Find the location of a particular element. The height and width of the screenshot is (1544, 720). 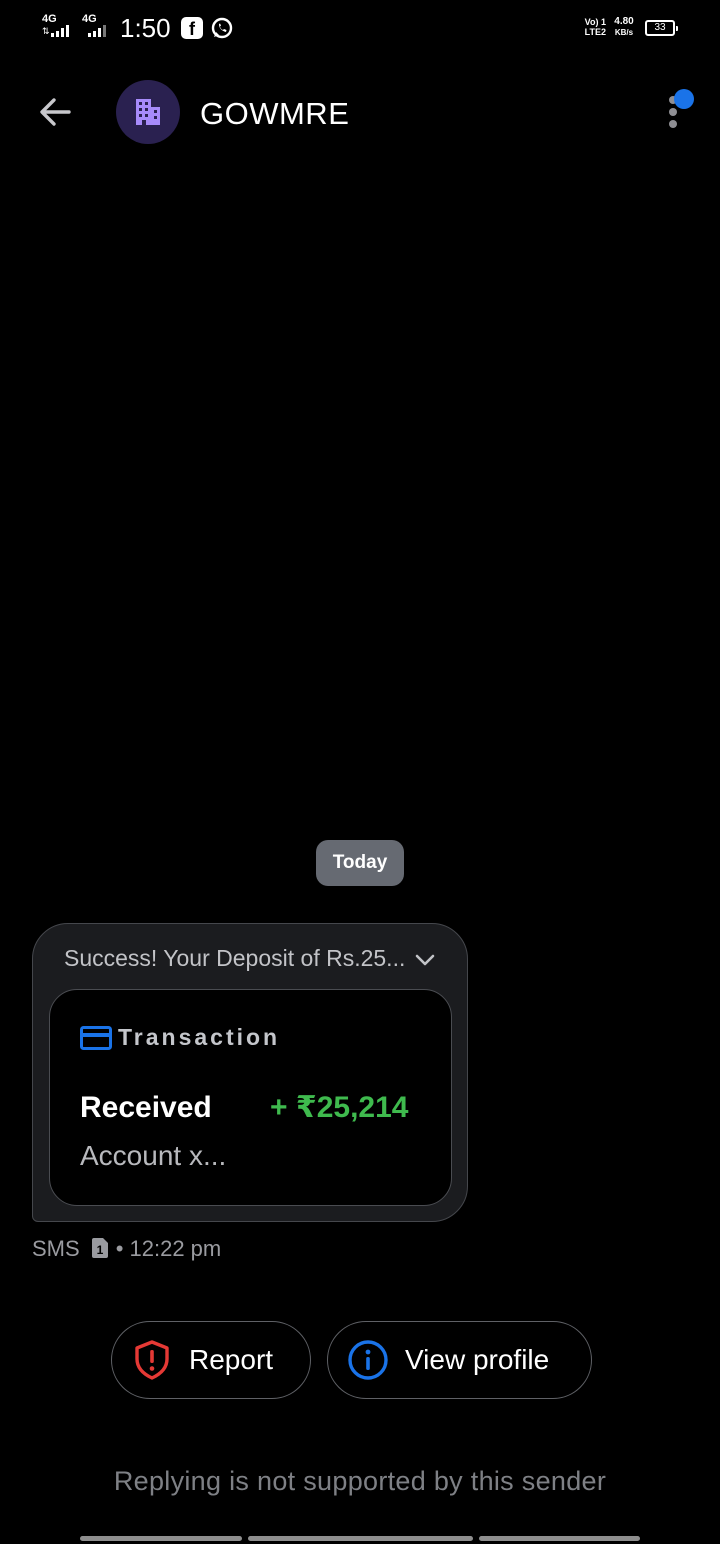

more-options-button is located at coordinates (676, 111).